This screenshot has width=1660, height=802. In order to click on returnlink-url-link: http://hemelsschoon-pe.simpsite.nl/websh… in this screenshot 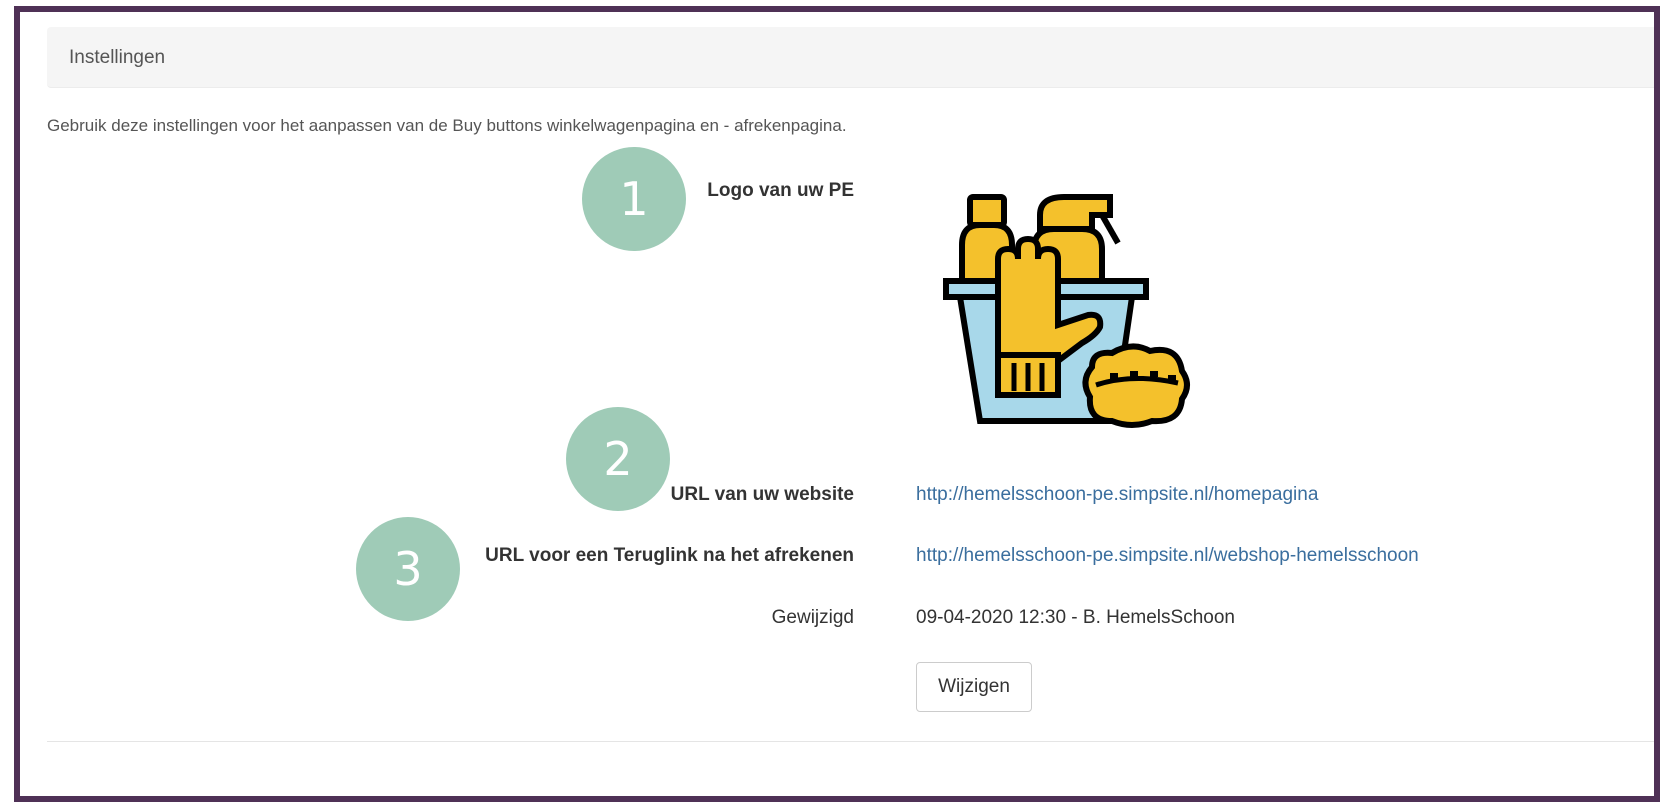, I will do `click(1167, 556)`.